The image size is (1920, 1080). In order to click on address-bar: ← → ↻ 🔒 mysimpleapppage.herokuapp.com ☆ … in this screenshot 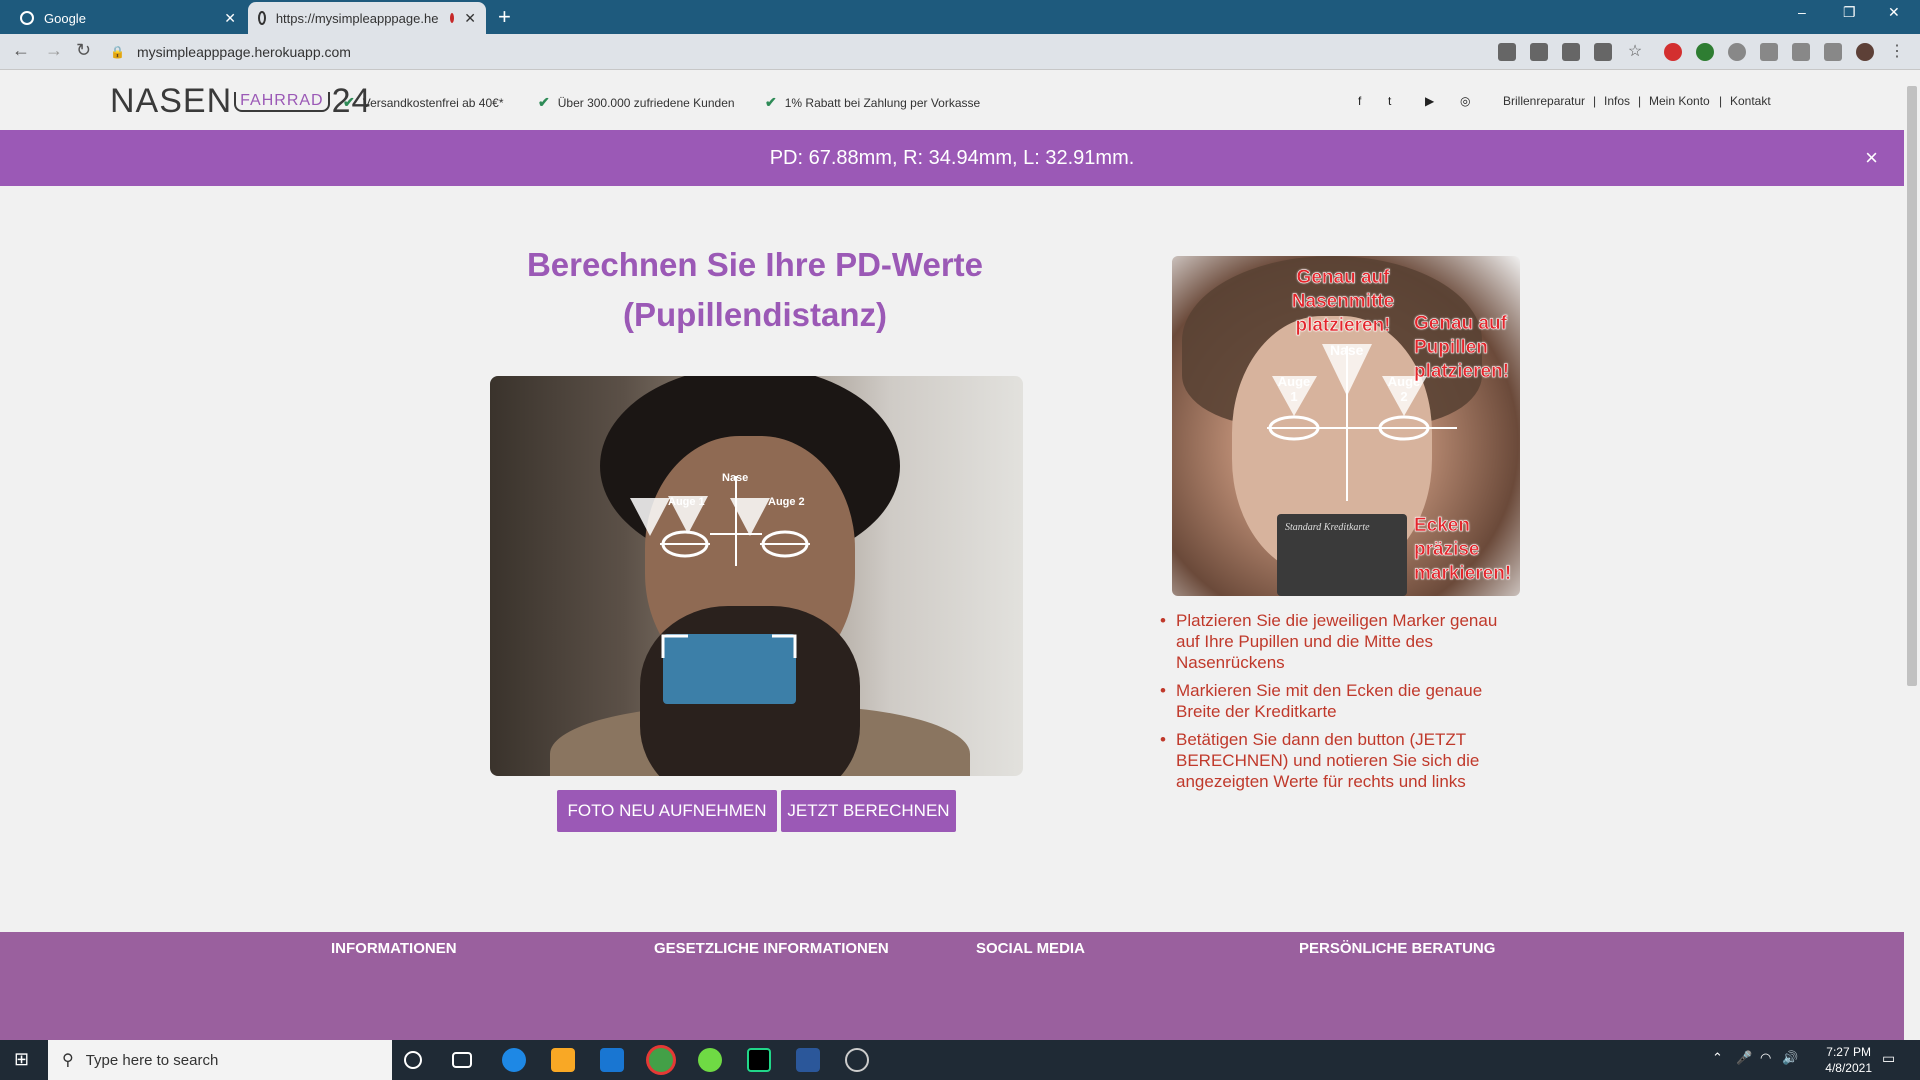, I will do `click(960, 52)`.